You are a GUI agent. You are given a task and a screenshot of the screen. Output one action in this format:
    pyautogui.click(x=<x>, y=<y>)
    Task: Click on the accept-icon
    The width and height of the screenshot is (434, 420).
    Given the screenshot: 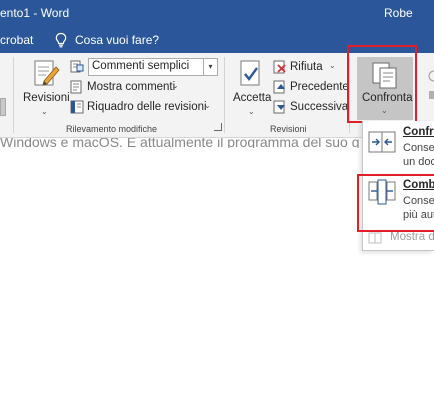 What is the action you would take?
    pyautogui.click(x=251, y=74)
    